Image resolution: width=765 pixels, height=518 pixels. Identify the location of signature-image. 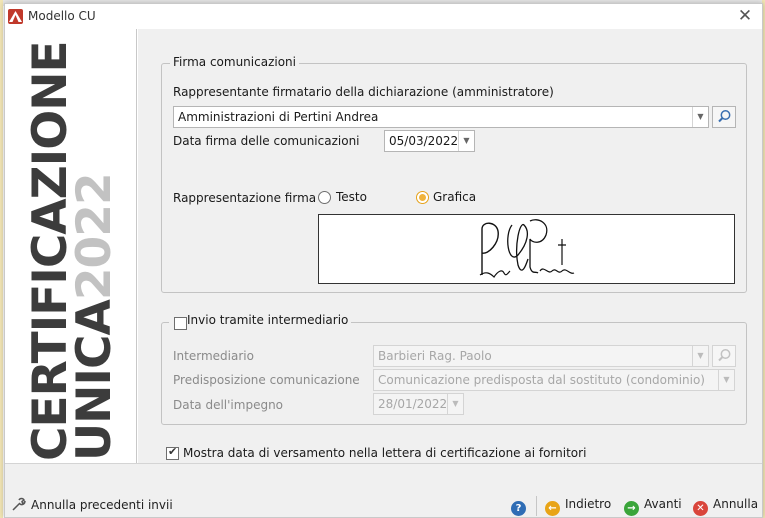
(527, 249).